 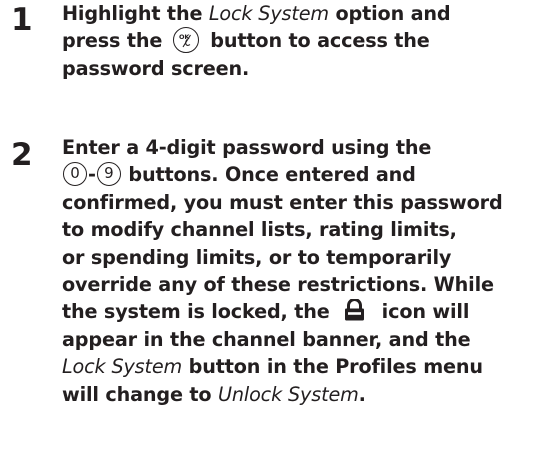 I want to click on lock-icon, so click(x=354, y=310).